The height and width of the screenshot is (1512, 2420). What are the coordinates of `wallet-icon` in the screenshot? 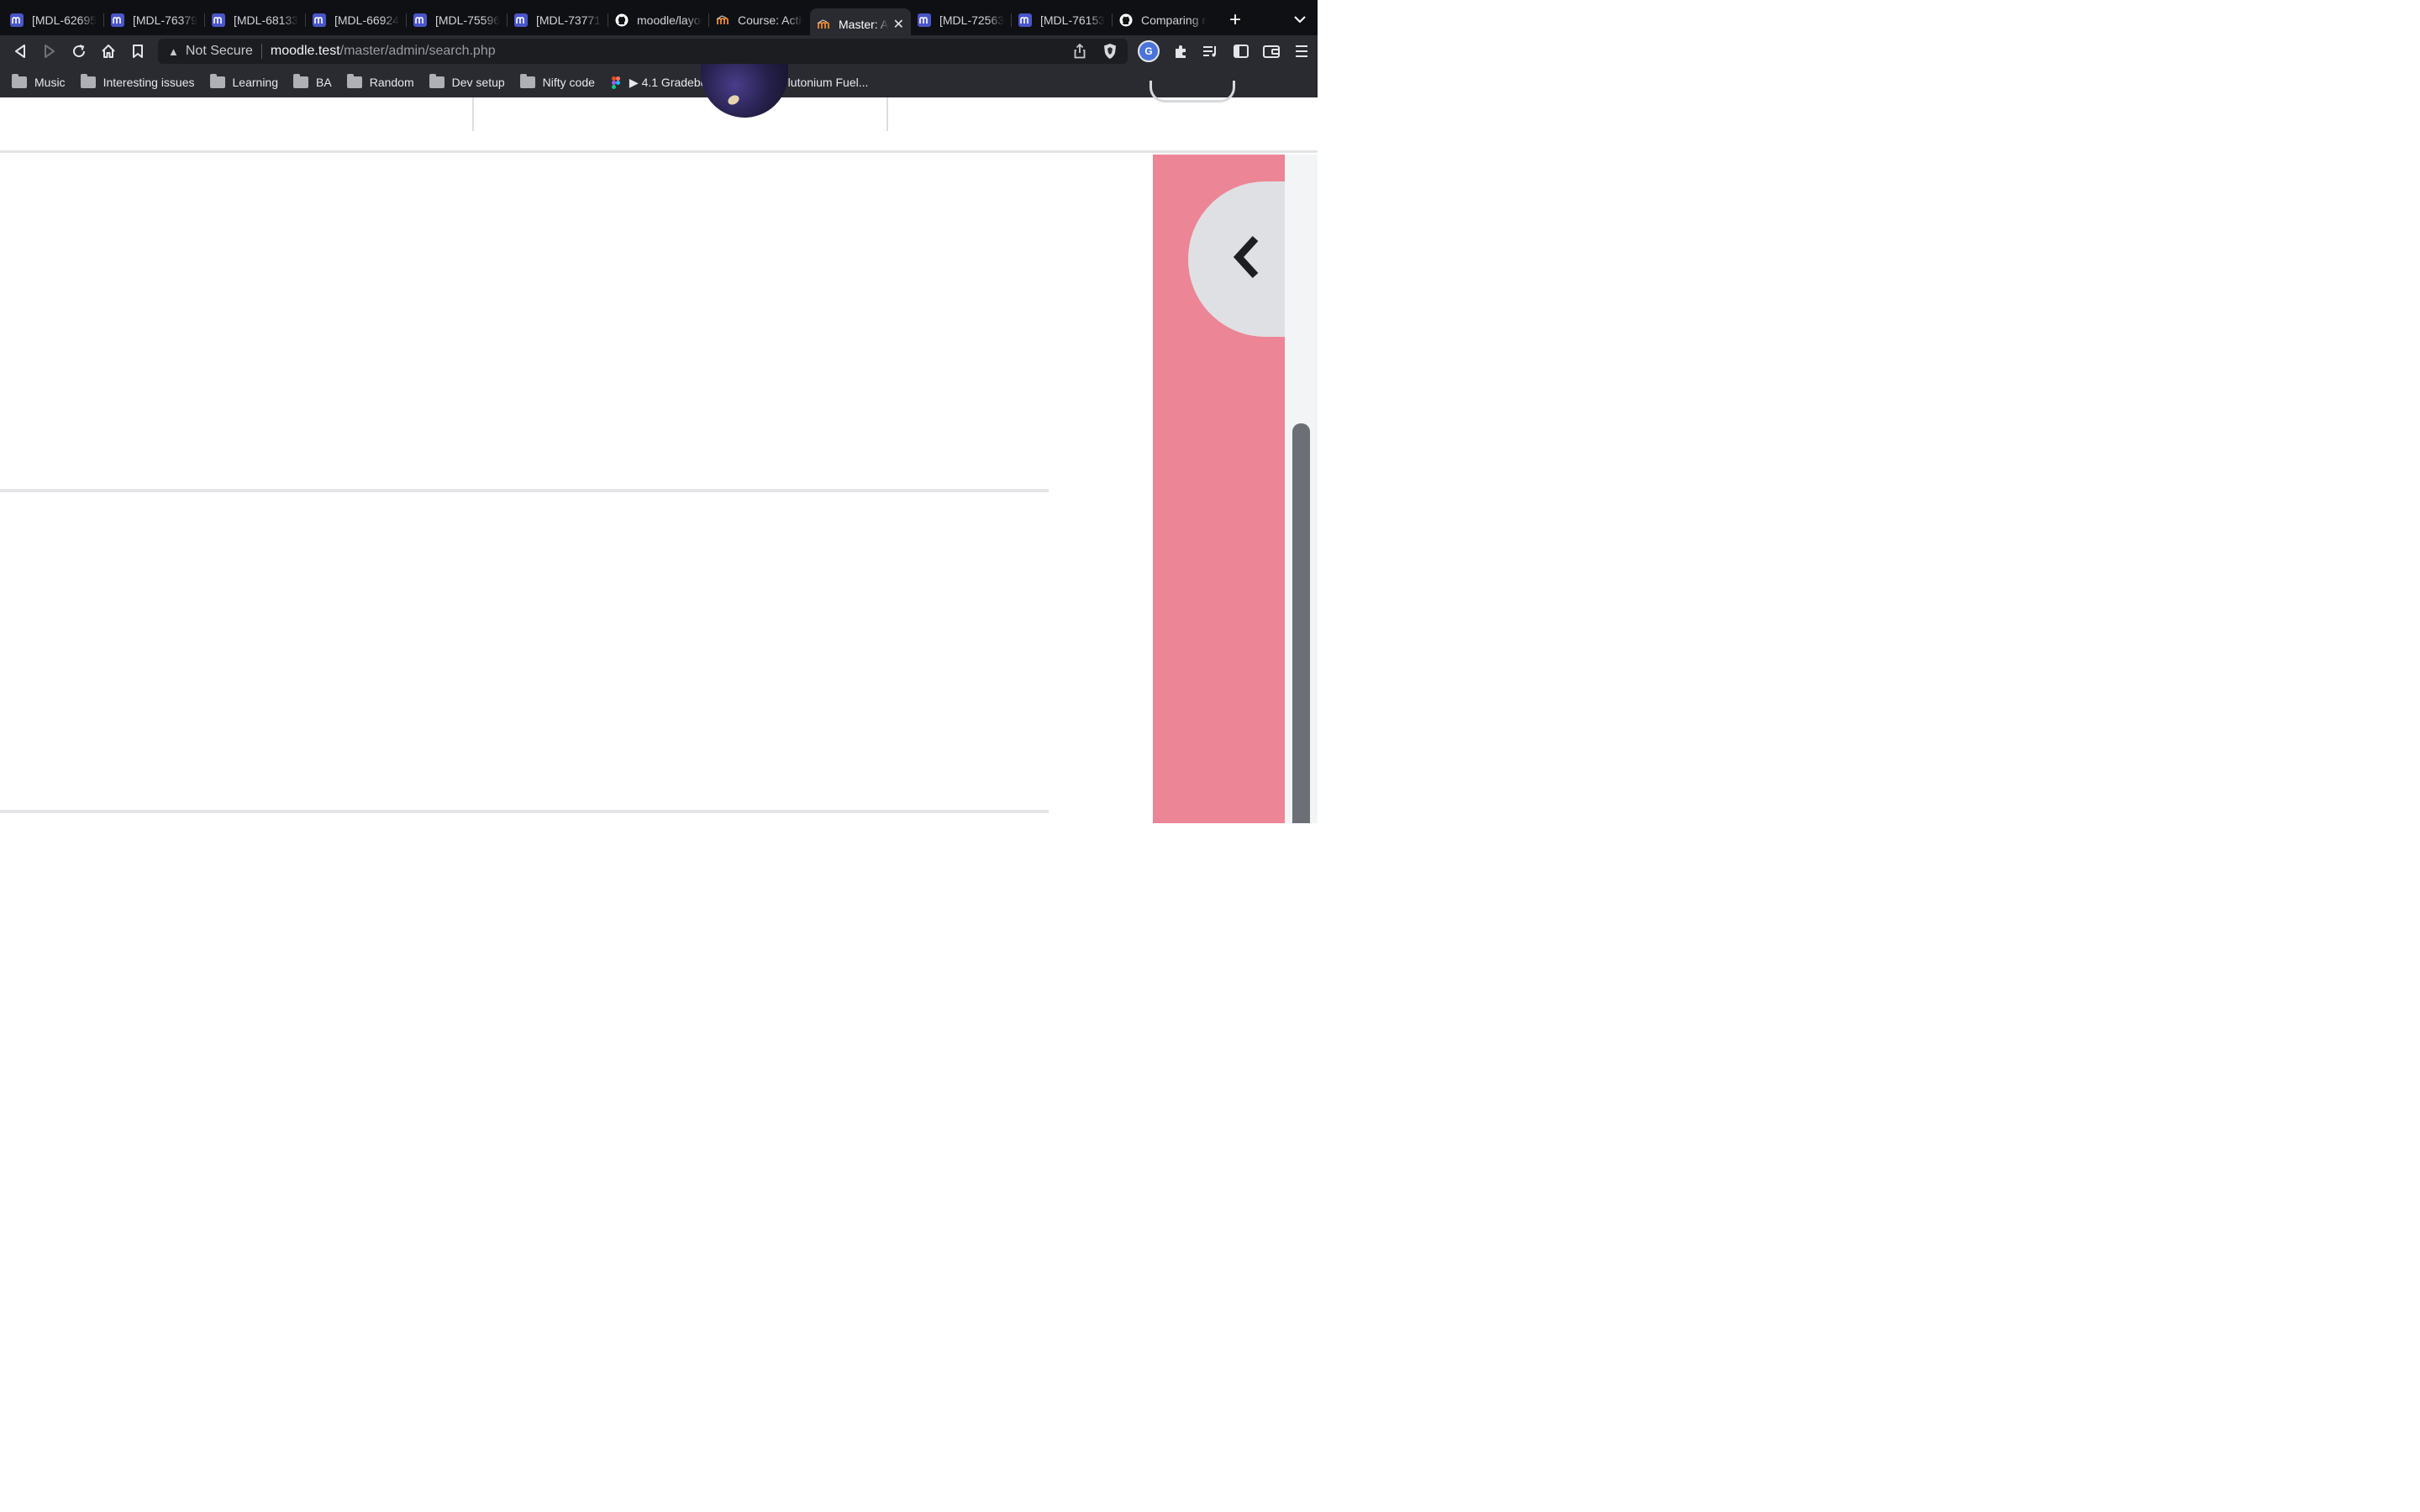 It's located at (1271, 51).